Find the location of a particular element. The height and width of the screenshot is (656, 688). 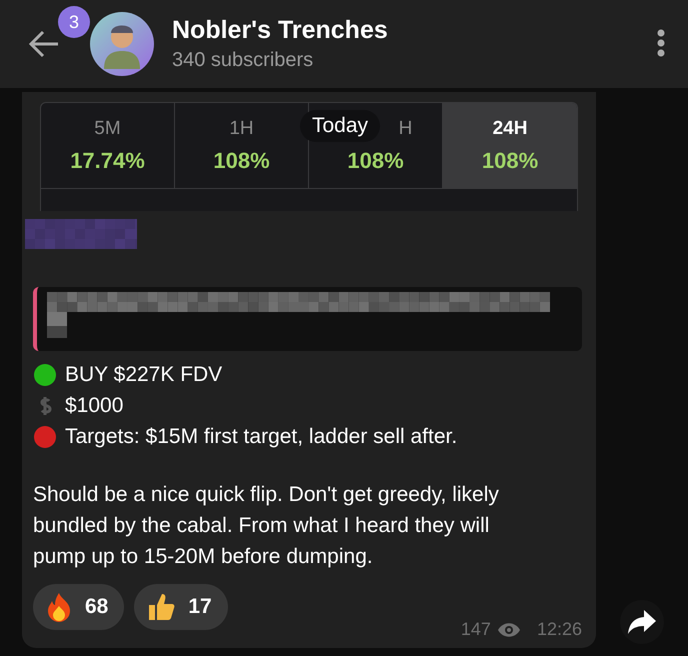

reaction-chip: 17 is located at coordinates (181, 607).